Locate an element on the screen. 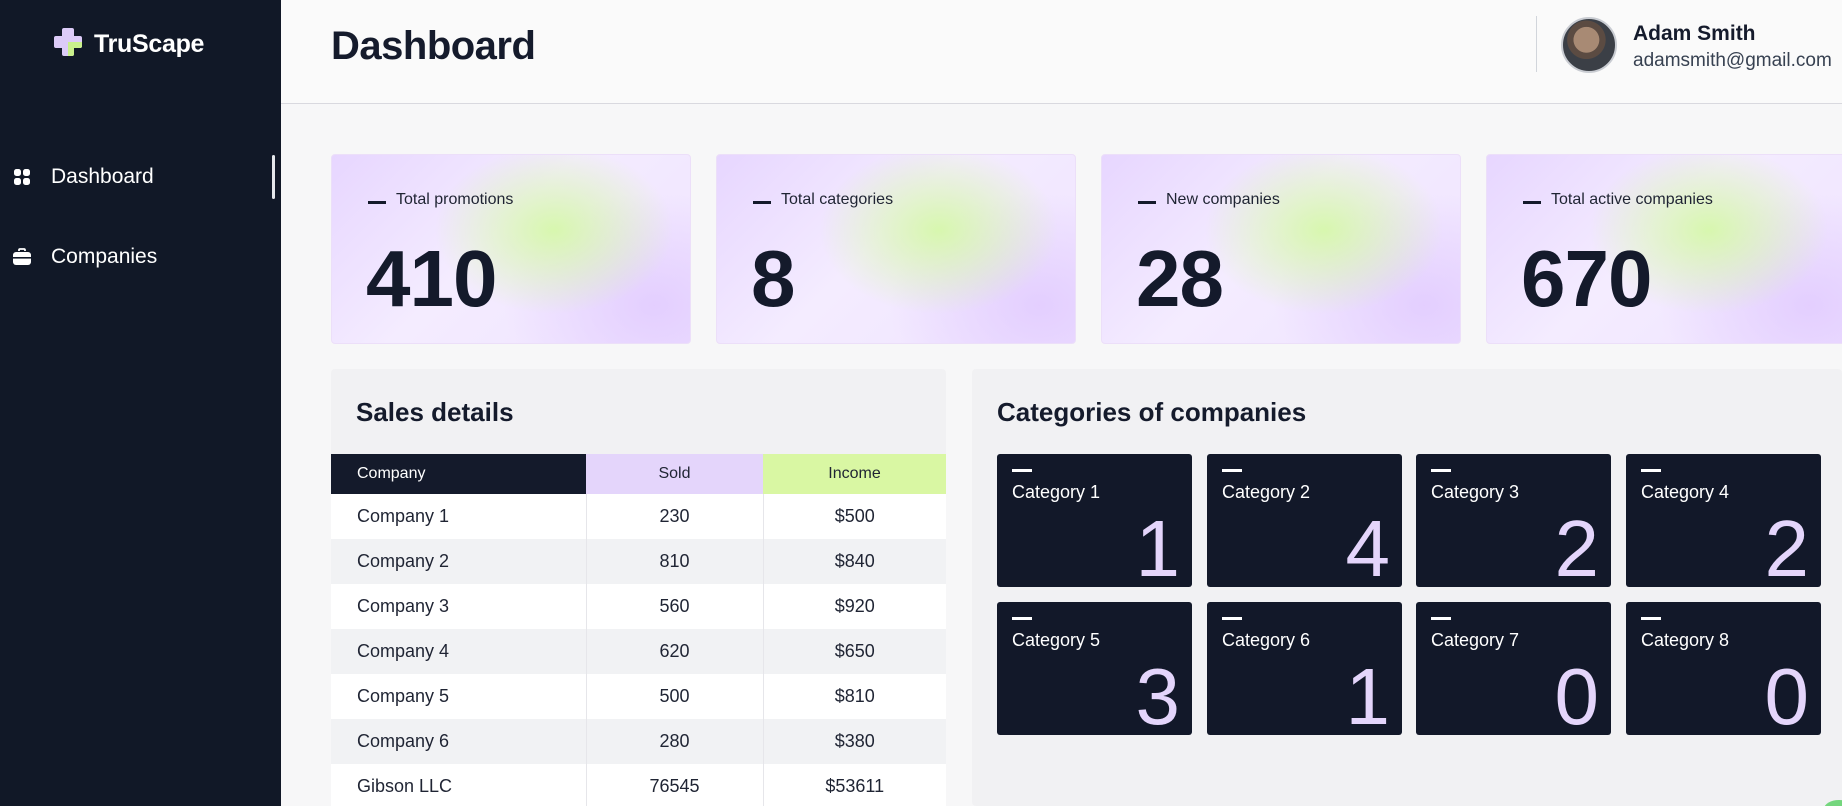  category-tile: Category 1 1 is located at coordinates (1094, 520).